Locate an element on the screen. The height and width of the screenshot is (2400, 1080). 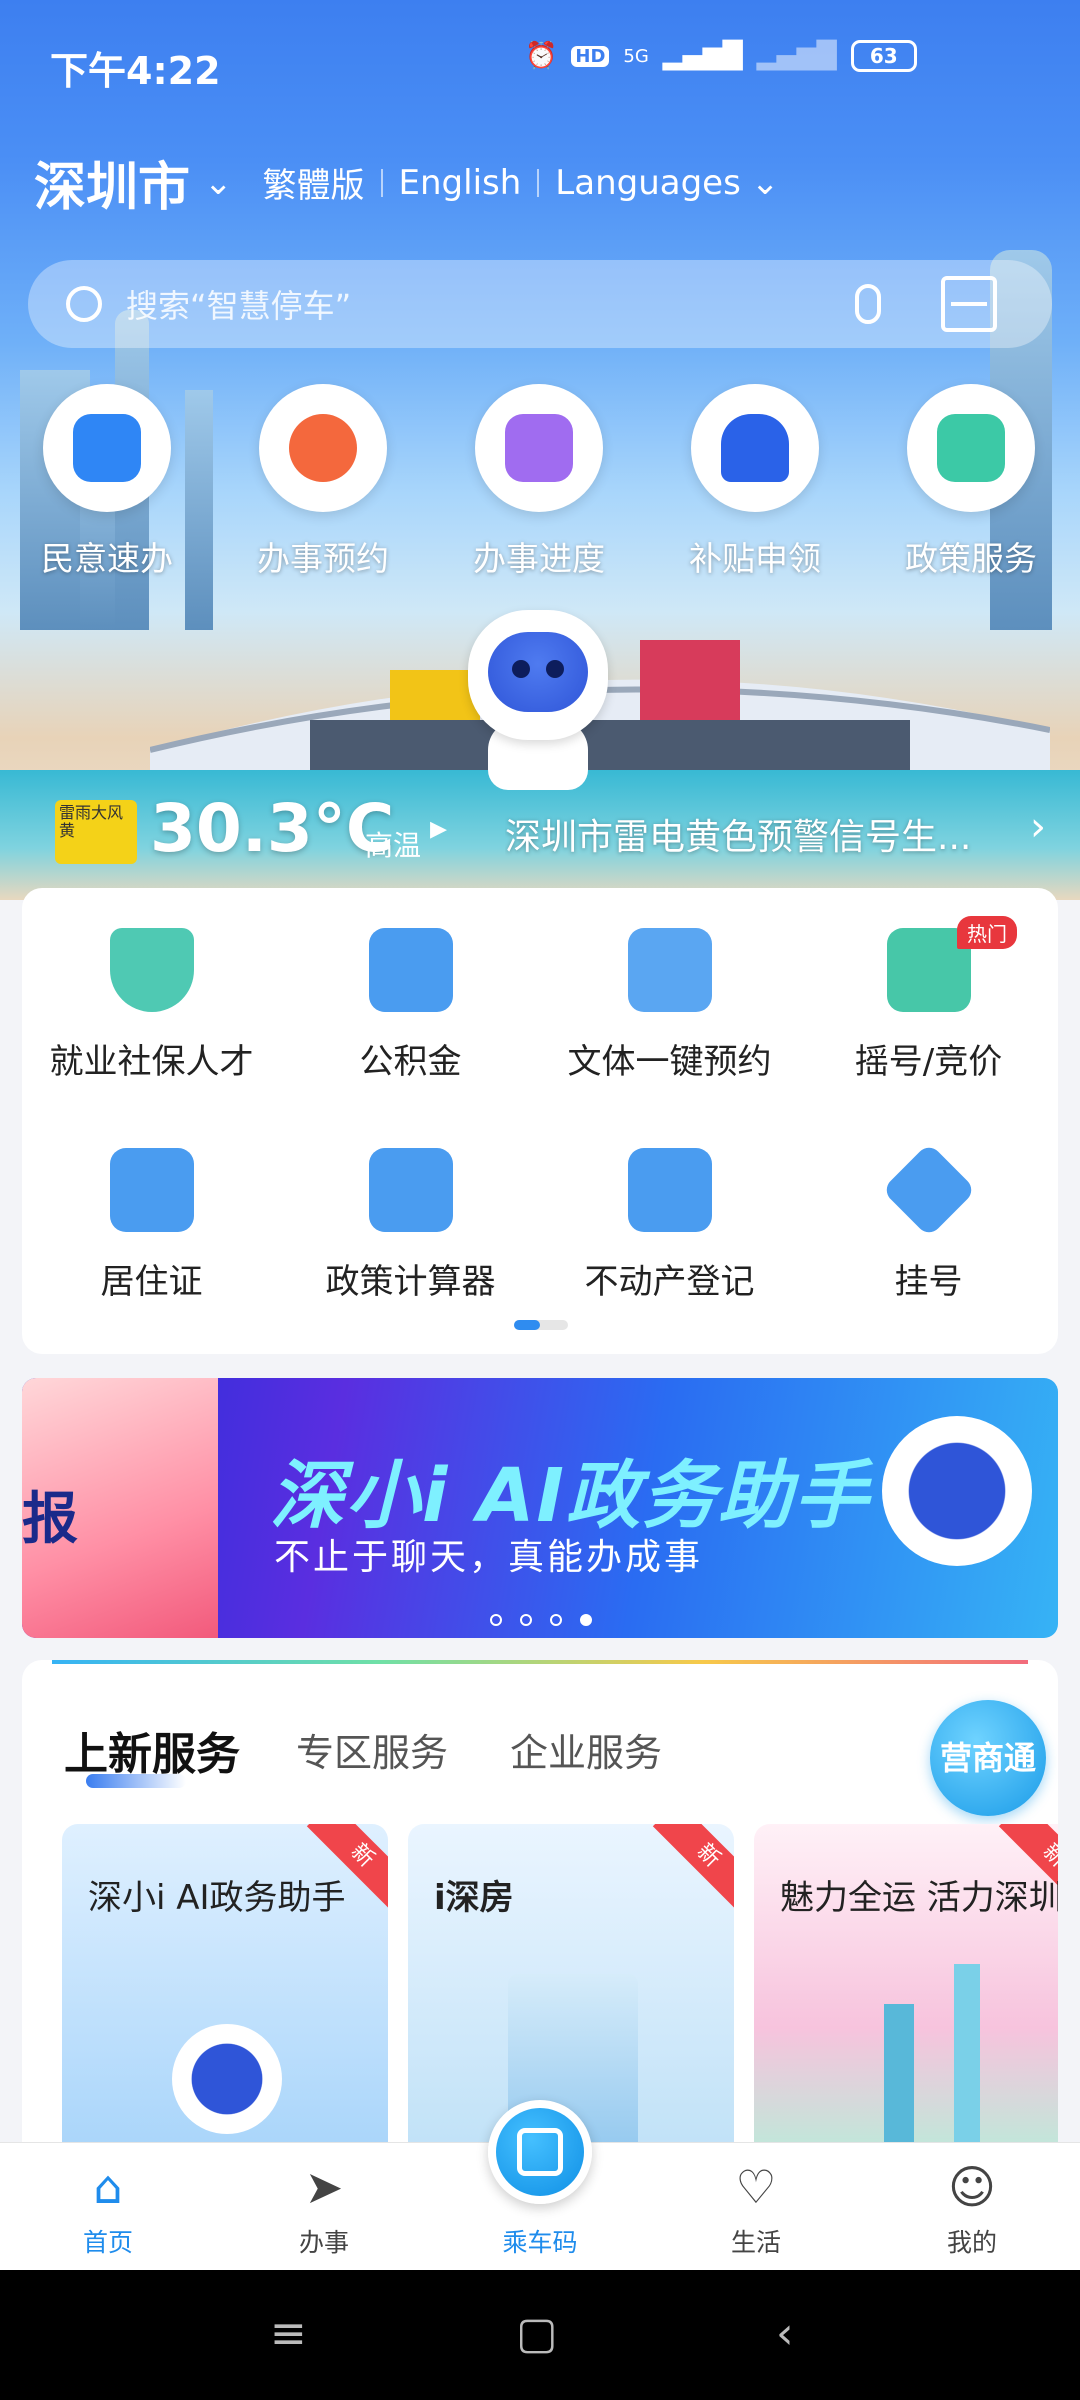
nav-life: ♡ 生活 is located at coordinates (756, 2209).